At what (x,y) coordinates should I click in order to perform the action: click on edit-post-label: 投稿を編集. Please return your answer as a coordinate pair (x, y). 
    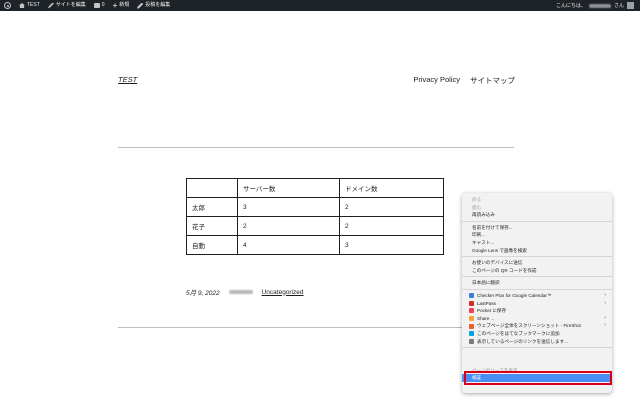
    Looking at the image, I should click on (158, 5).